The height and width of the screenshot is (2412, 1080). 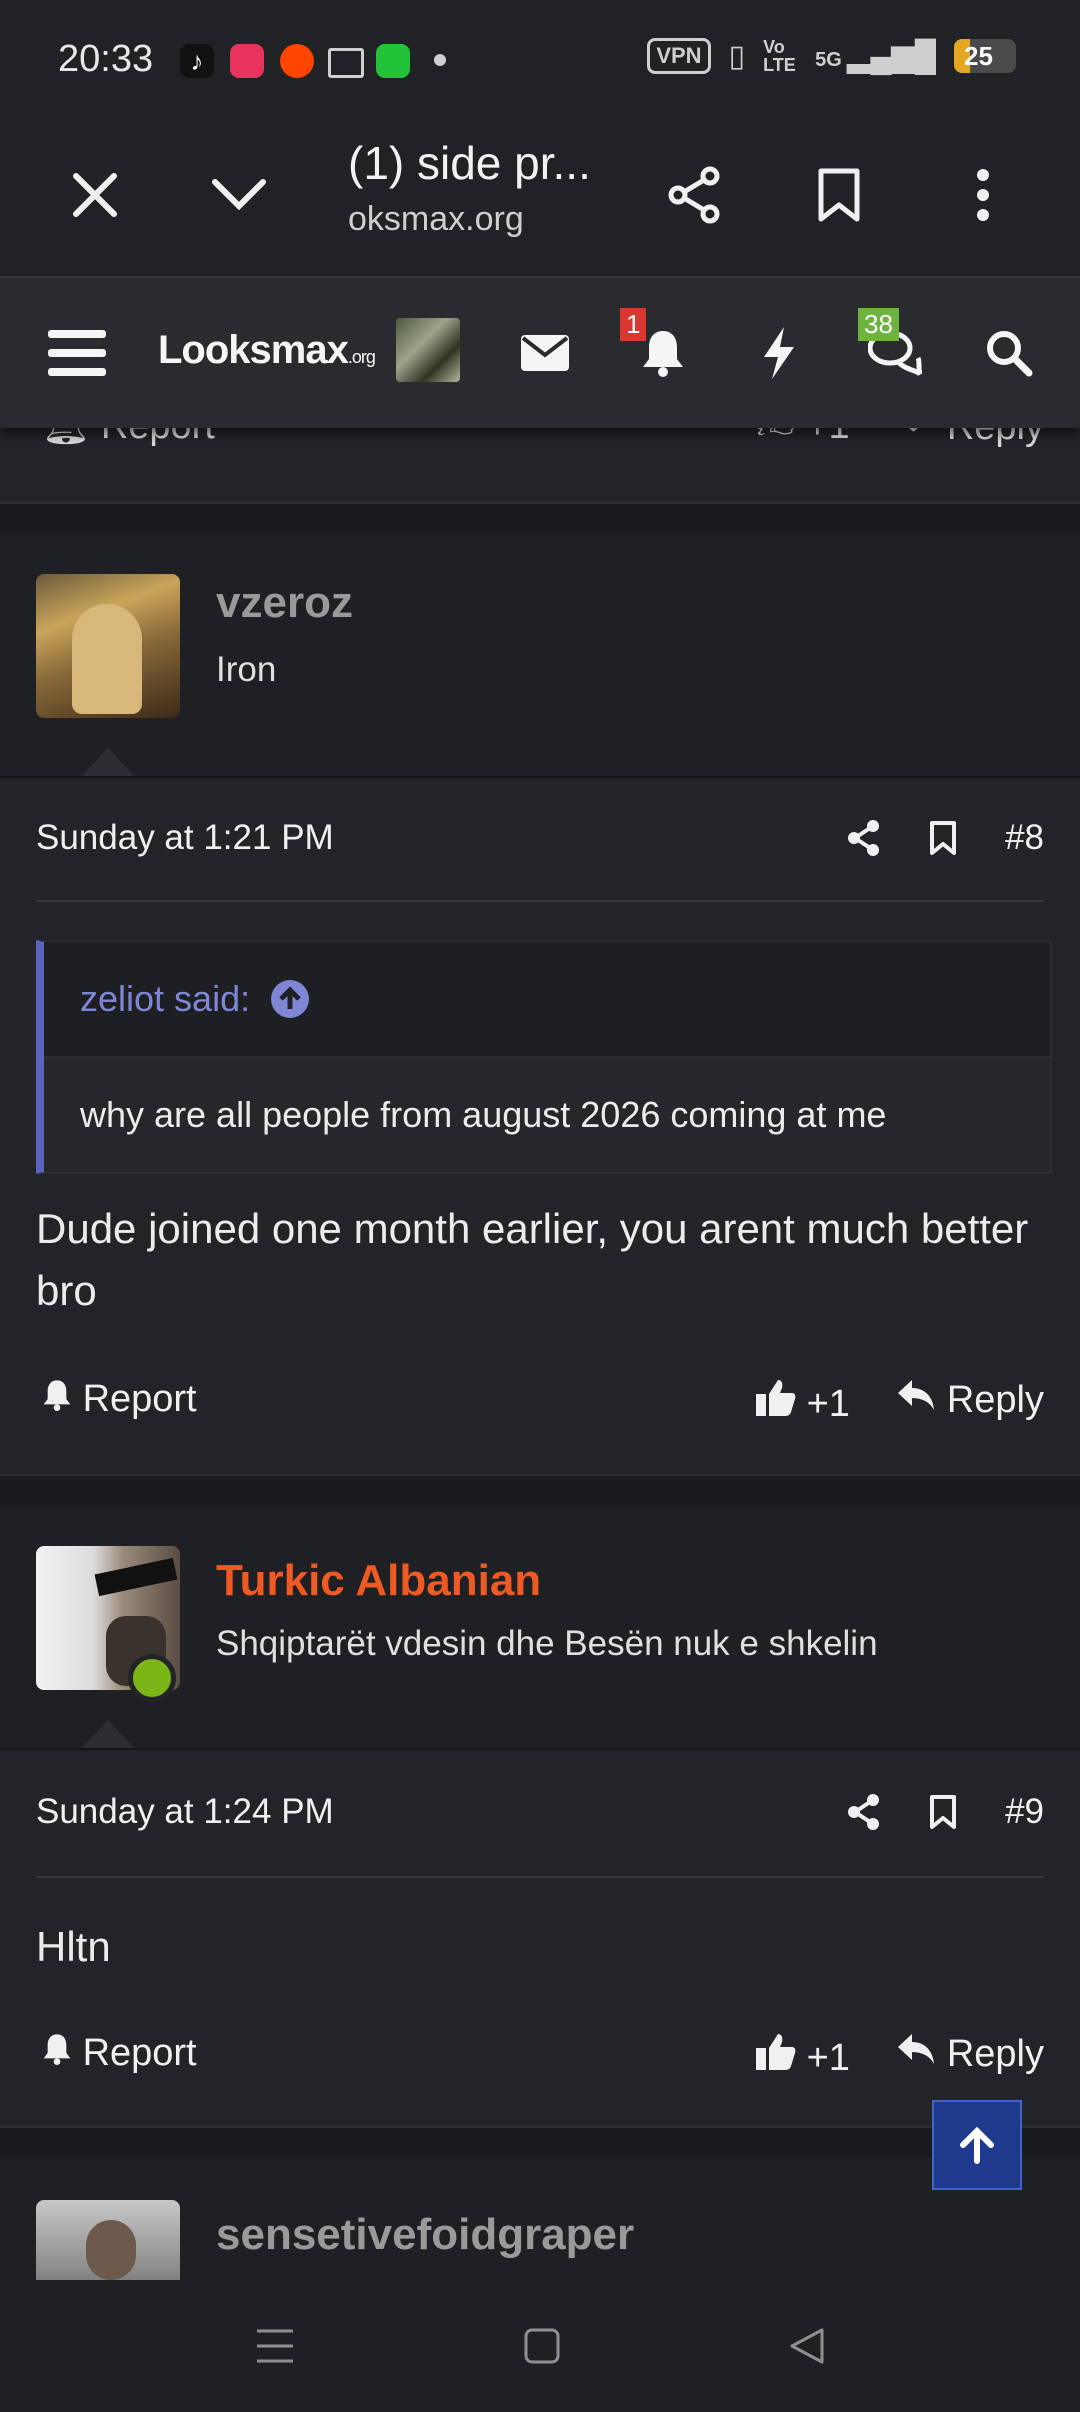 What do you see at coordinates (393, 61) in the screenshot?
I see `messaging-app-icon` at bounding box center [393, 61].